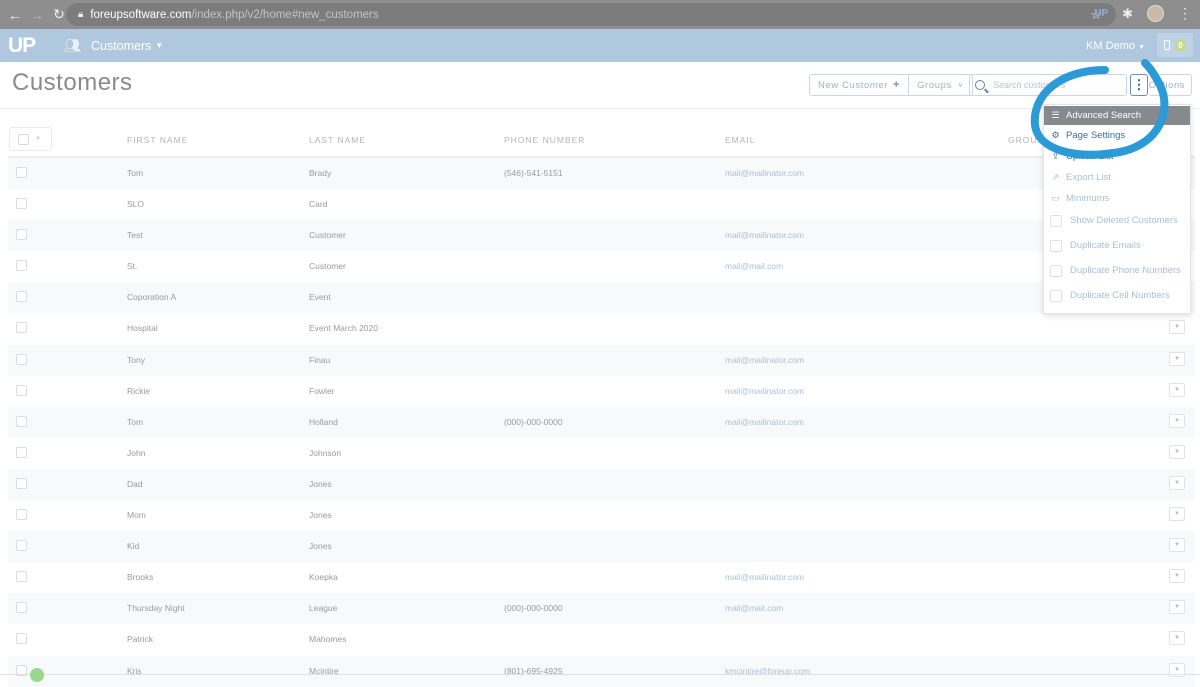 The image size is (1200, 687). What do you see at coordinates (1115, 46) in the screenshot?
I see `user-menu: KM Demo ▼` at bounding box center [1115, 46].